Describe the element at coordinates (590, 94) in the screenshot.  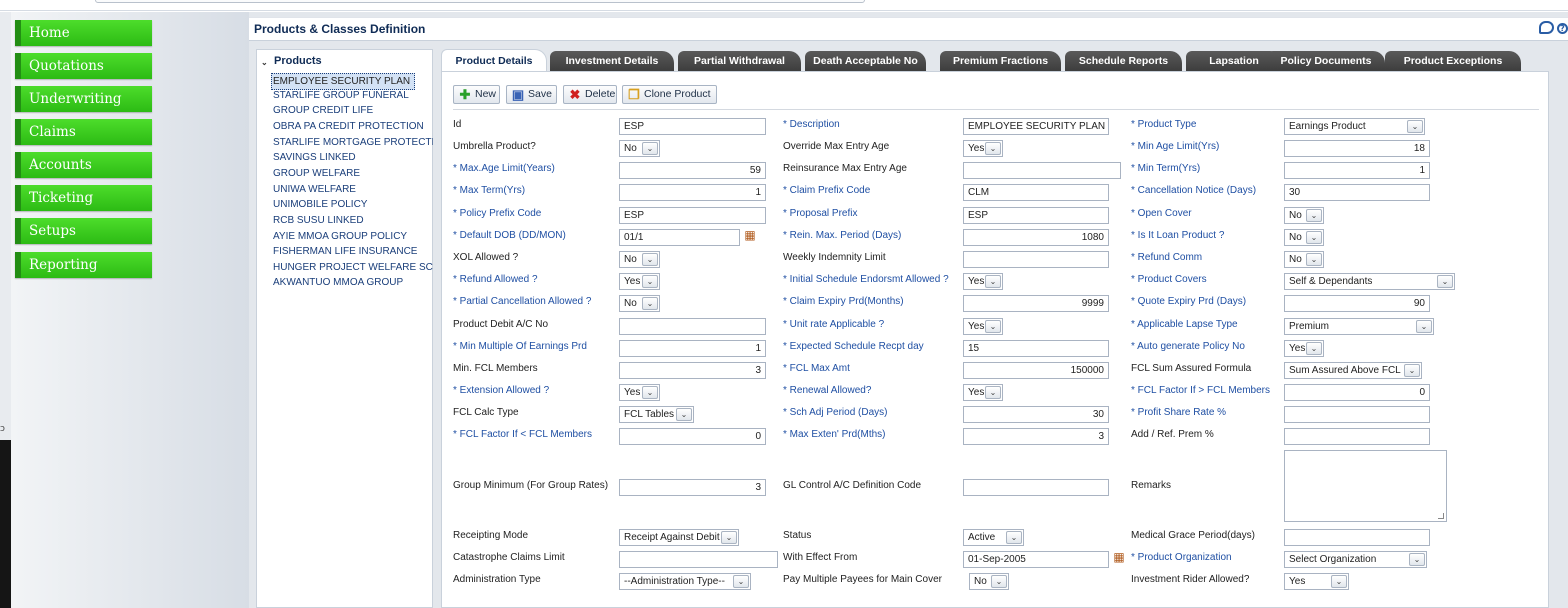
I see `delete-button: ✖ Delete` at that location.